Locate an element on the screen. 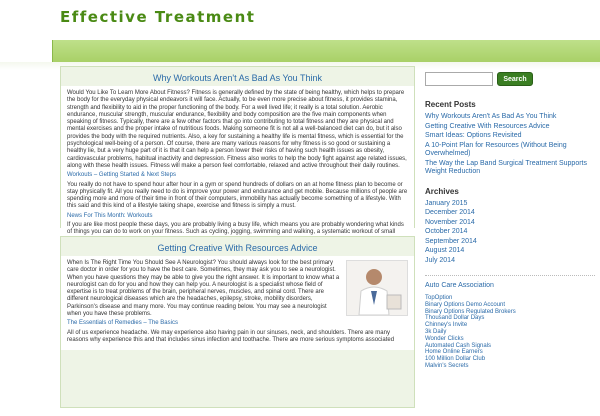 The height and width of the screenshot is (416, 600). search-form: Search is located at coordinates (510, 79).